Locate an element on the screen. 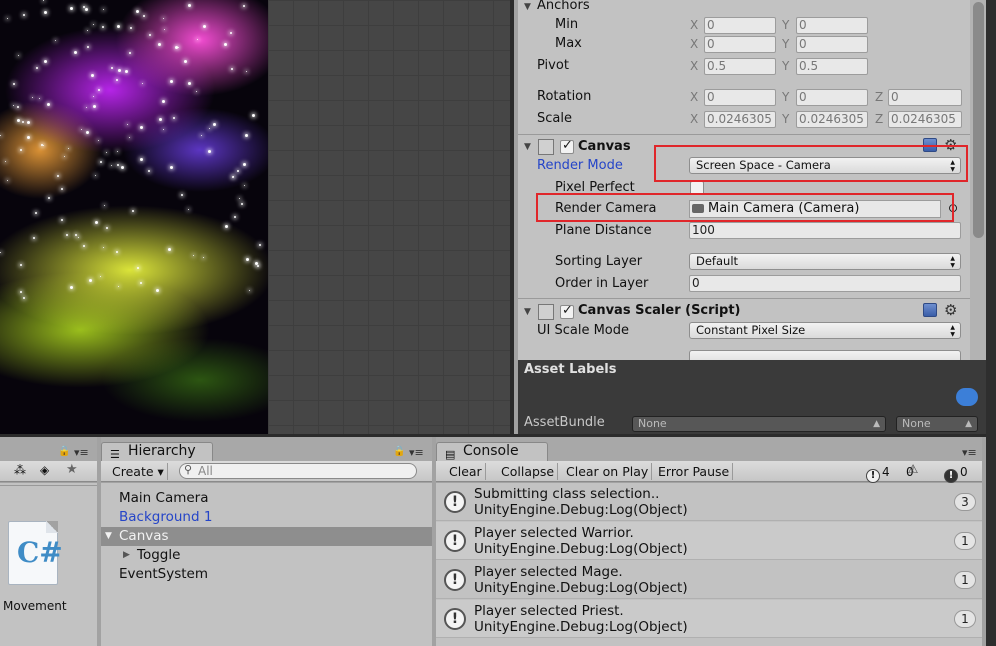  log-source: UnityEngine.Debug:Log(Object) is located at coordinates (581, 549).